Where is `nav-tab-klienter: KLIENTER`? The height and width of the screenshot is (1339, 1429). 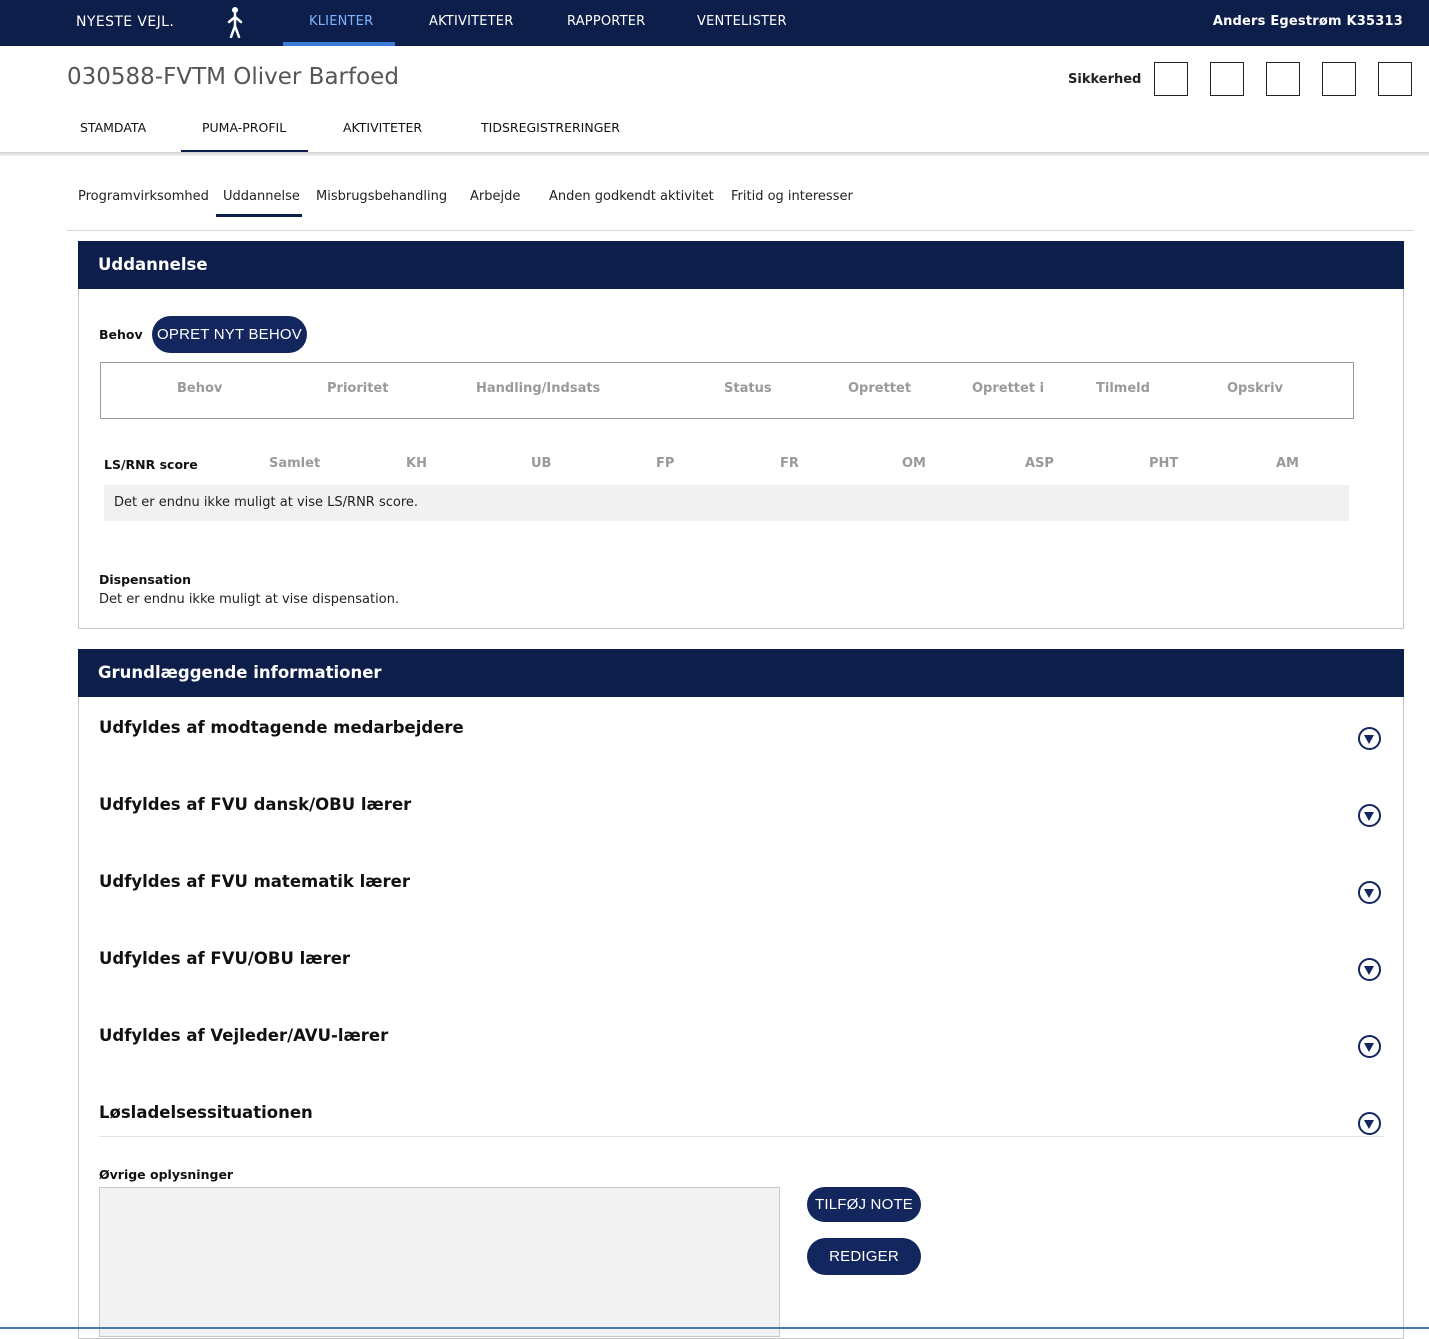 nav-tab-klienter: KLIENTER is located at coordinates (341, 23).